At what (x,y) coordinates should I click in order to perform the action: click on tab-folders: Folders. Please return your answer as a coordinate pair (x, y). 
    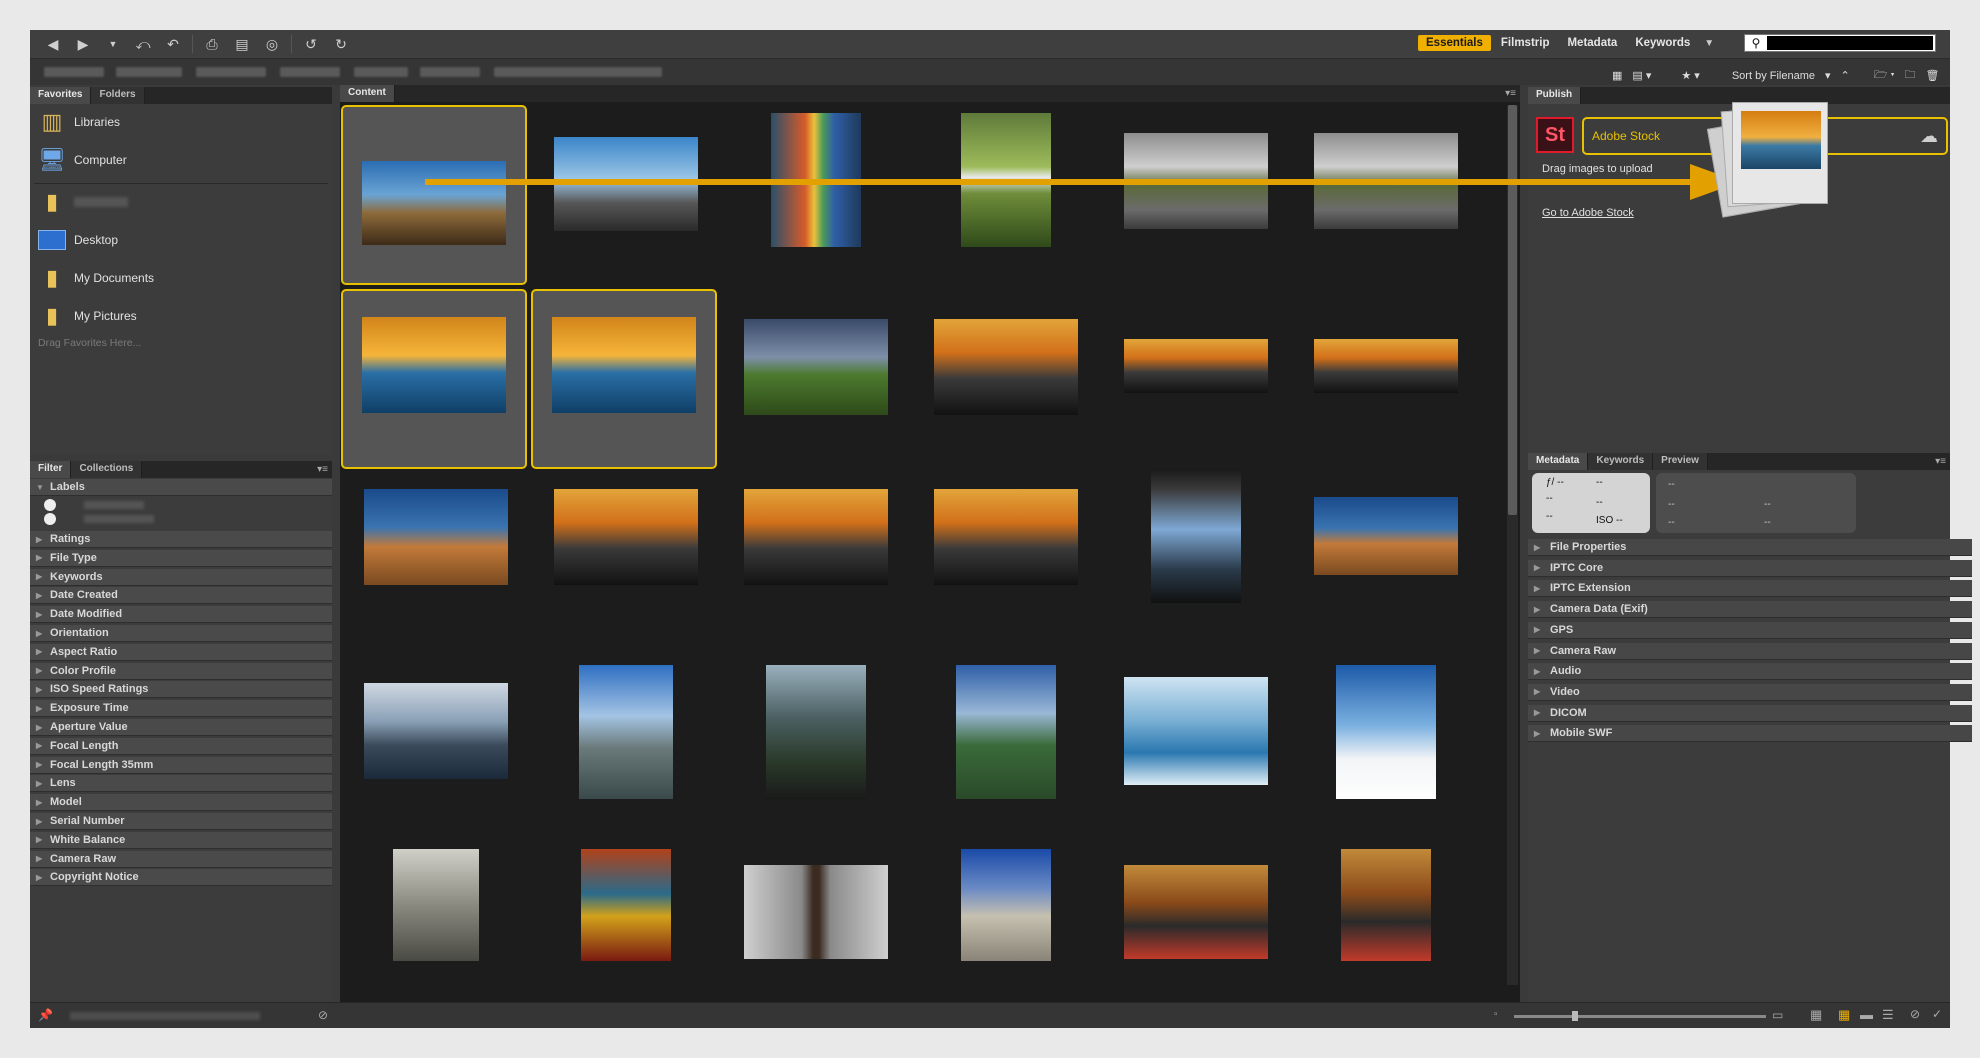
    Looking at the image, I should click on (118, 95).